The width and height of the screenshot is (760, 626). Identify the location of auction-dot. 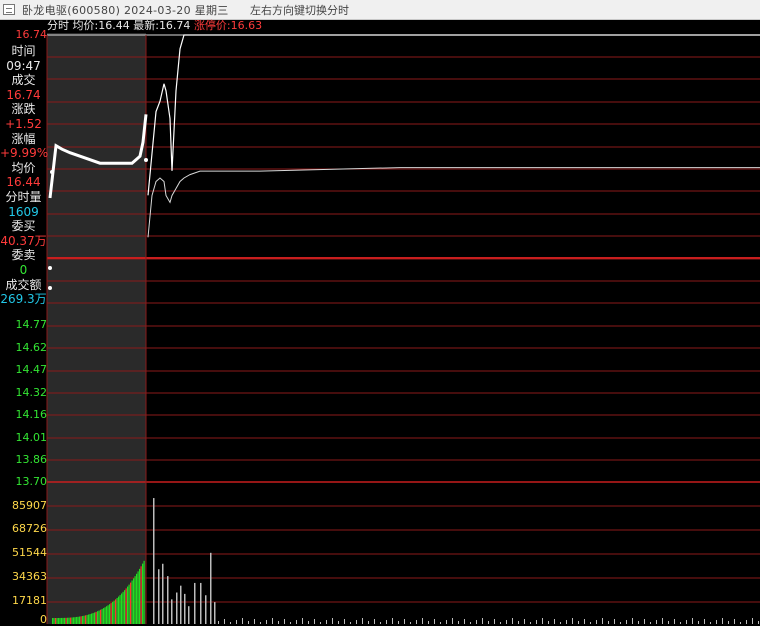
(52, 172).